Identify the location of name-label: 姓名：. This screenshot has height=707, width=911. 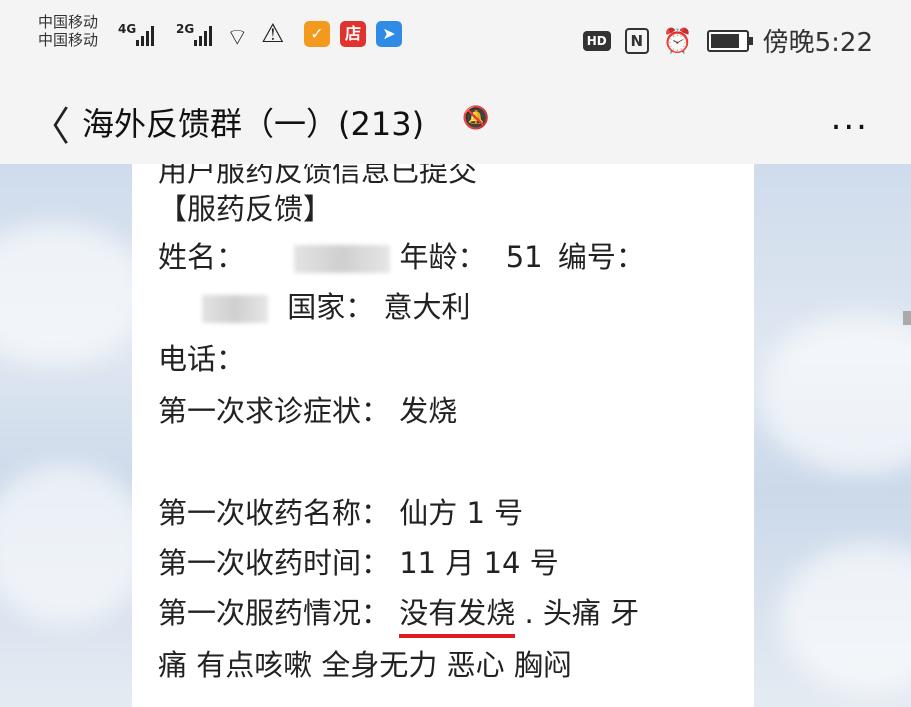
(202, 257).